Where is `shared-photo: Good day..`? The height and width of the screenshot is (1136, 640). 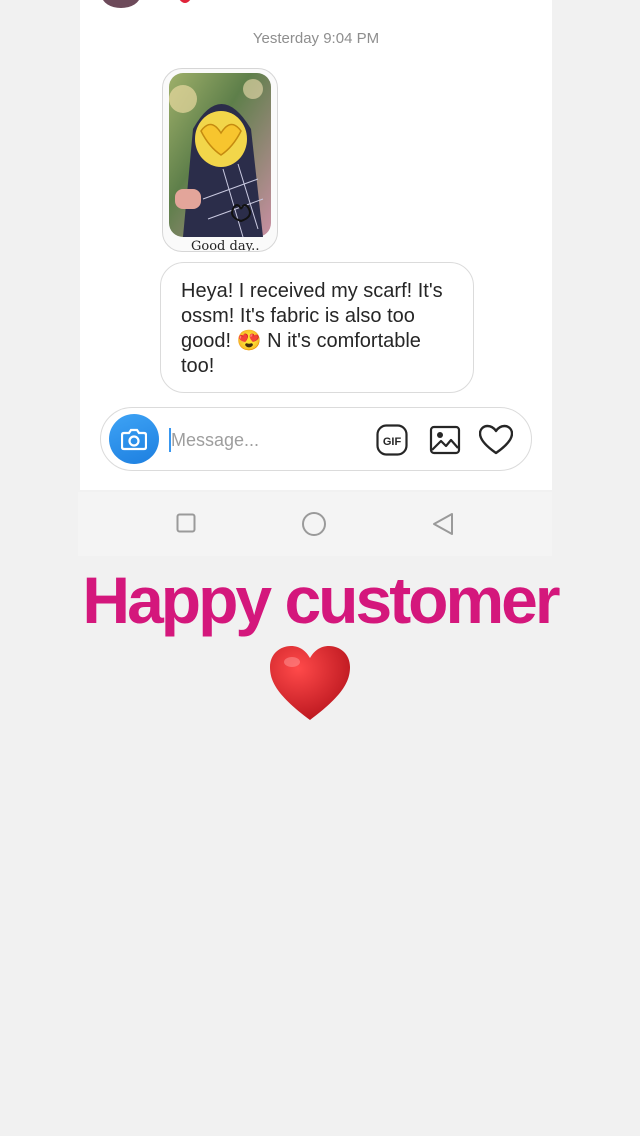
shared-photo: Good day.. is located at coordinates (220, 160).